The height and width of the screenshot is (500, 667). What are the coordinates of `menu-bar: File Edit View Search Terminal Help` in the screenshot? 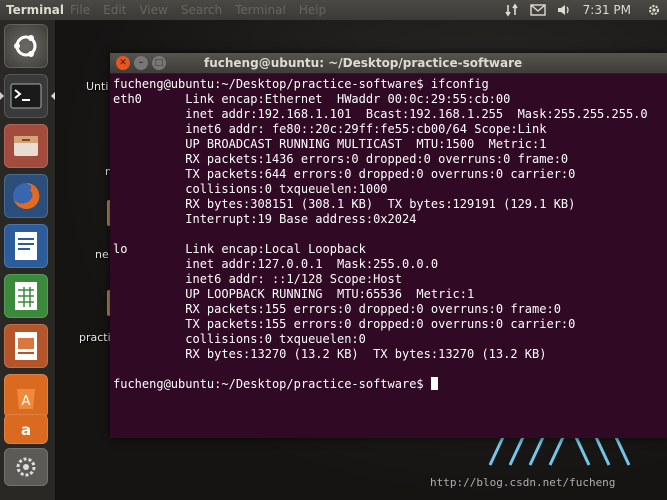 It's located at (204, 10).